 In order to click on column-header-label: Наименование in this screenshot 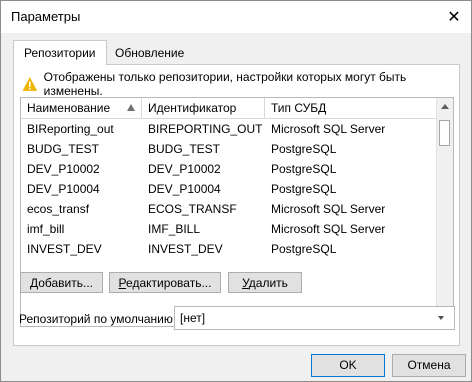, I will do `click(69, 108)`.